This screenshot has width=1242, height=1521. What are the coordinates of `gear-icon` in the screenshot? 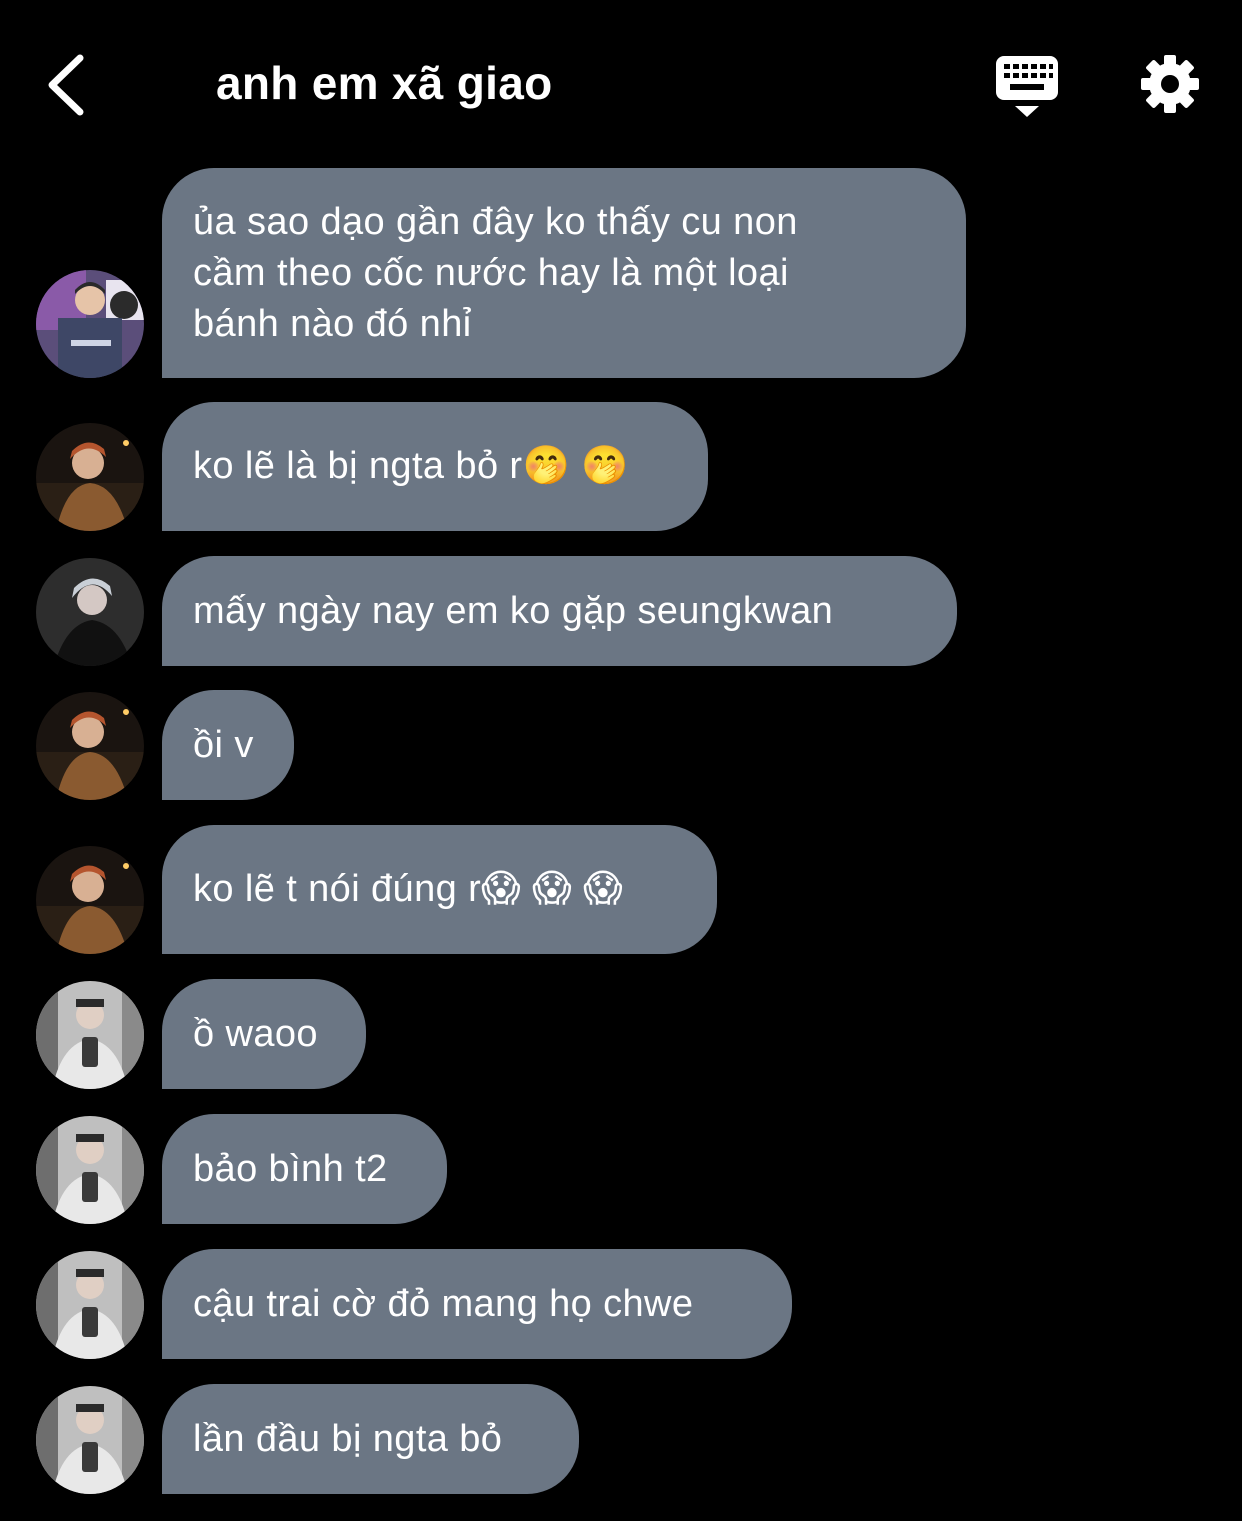 It's located at (1170, 84).